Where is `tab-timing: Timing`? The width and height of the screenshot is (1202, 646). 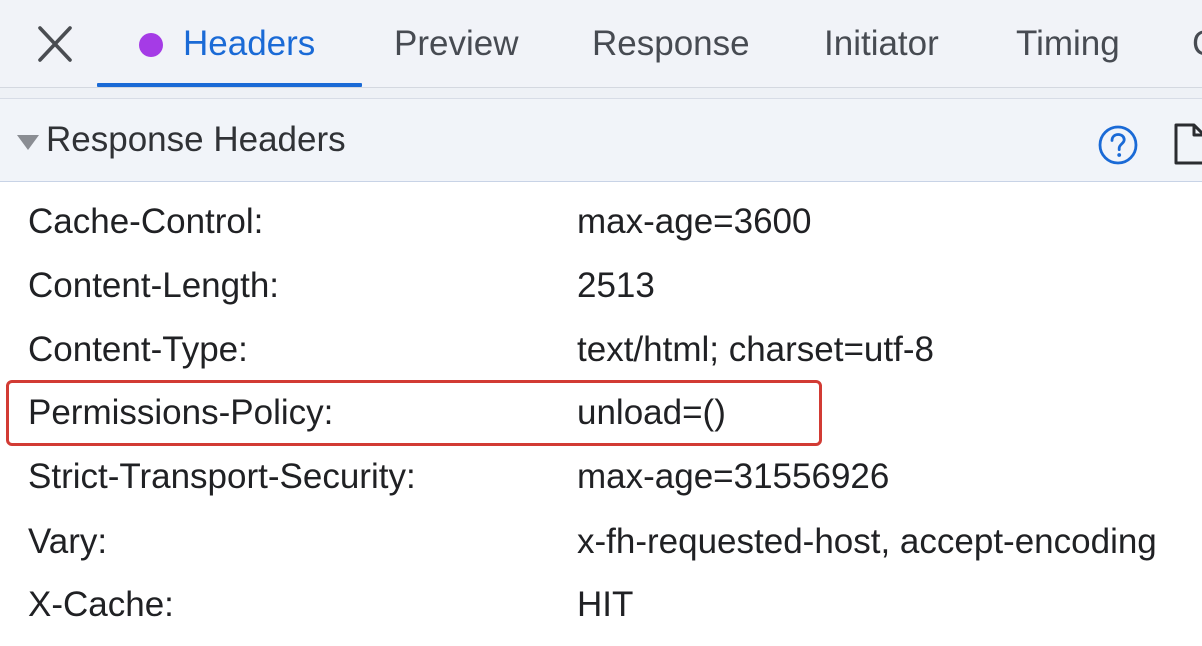 tab-timing: Timing is located at coordinates (1068, 44).